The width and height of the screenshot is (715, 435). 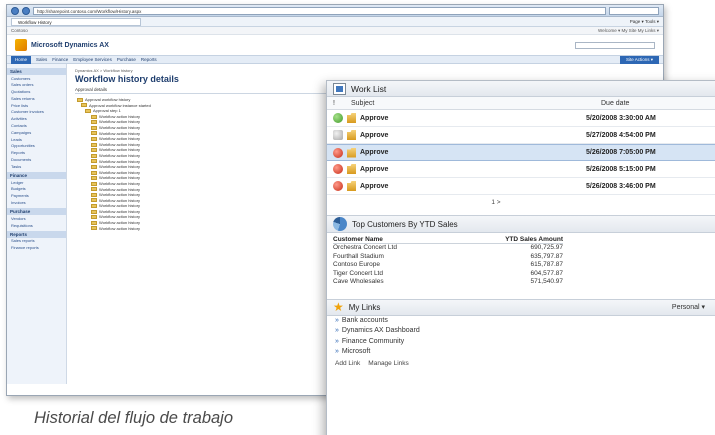 What do you see at coordinates (521, 331) in the screenshot?
I see `my-link-item: » Dynamics AX Dashboard` at bounding box center [521, 331].